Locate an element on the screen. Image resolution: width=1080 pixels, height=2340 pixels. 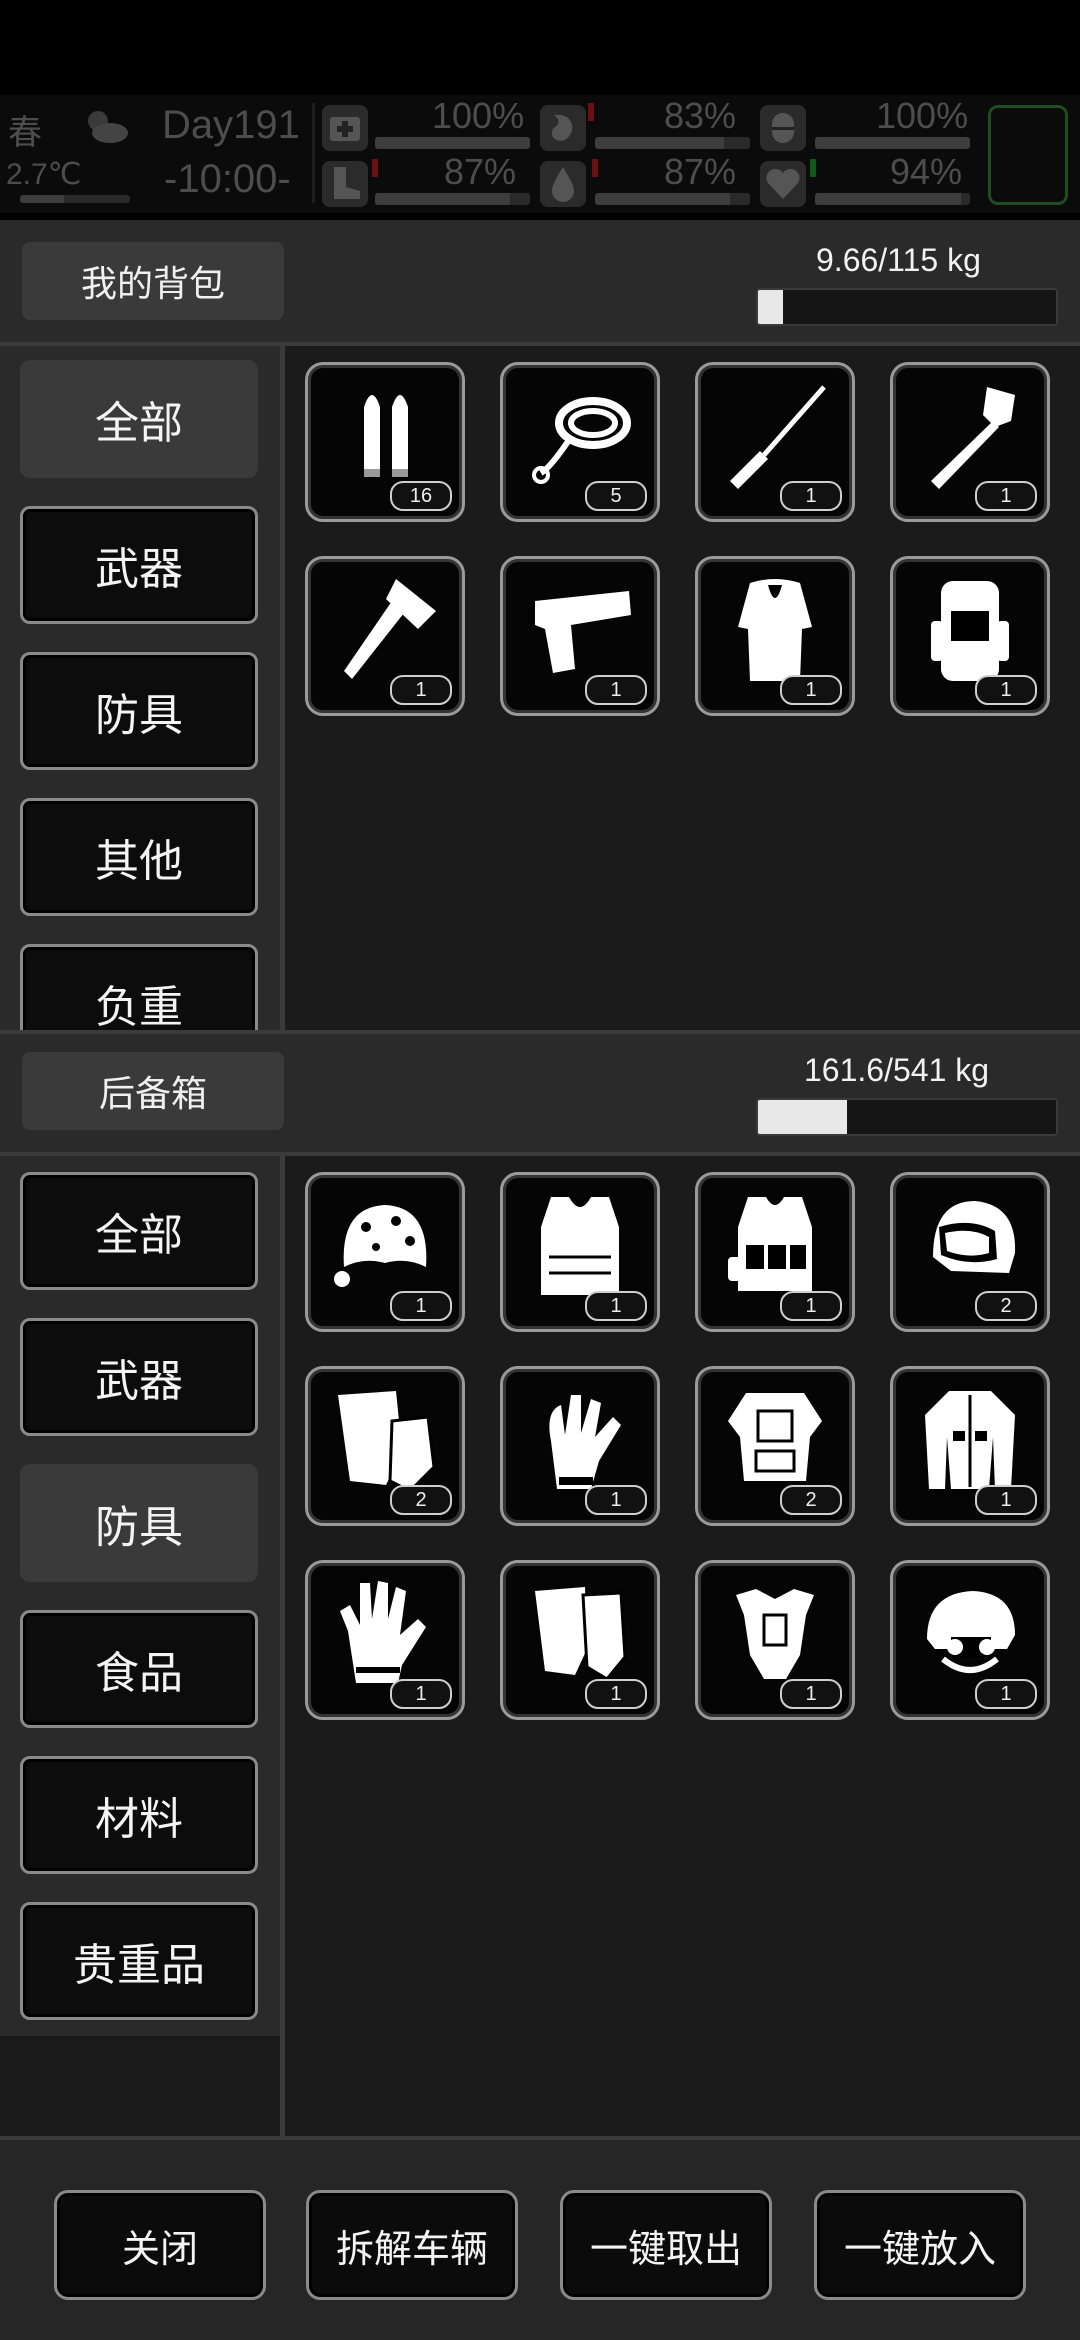
take-all-button: 一键取出 is located at coordinates (666, 2245).